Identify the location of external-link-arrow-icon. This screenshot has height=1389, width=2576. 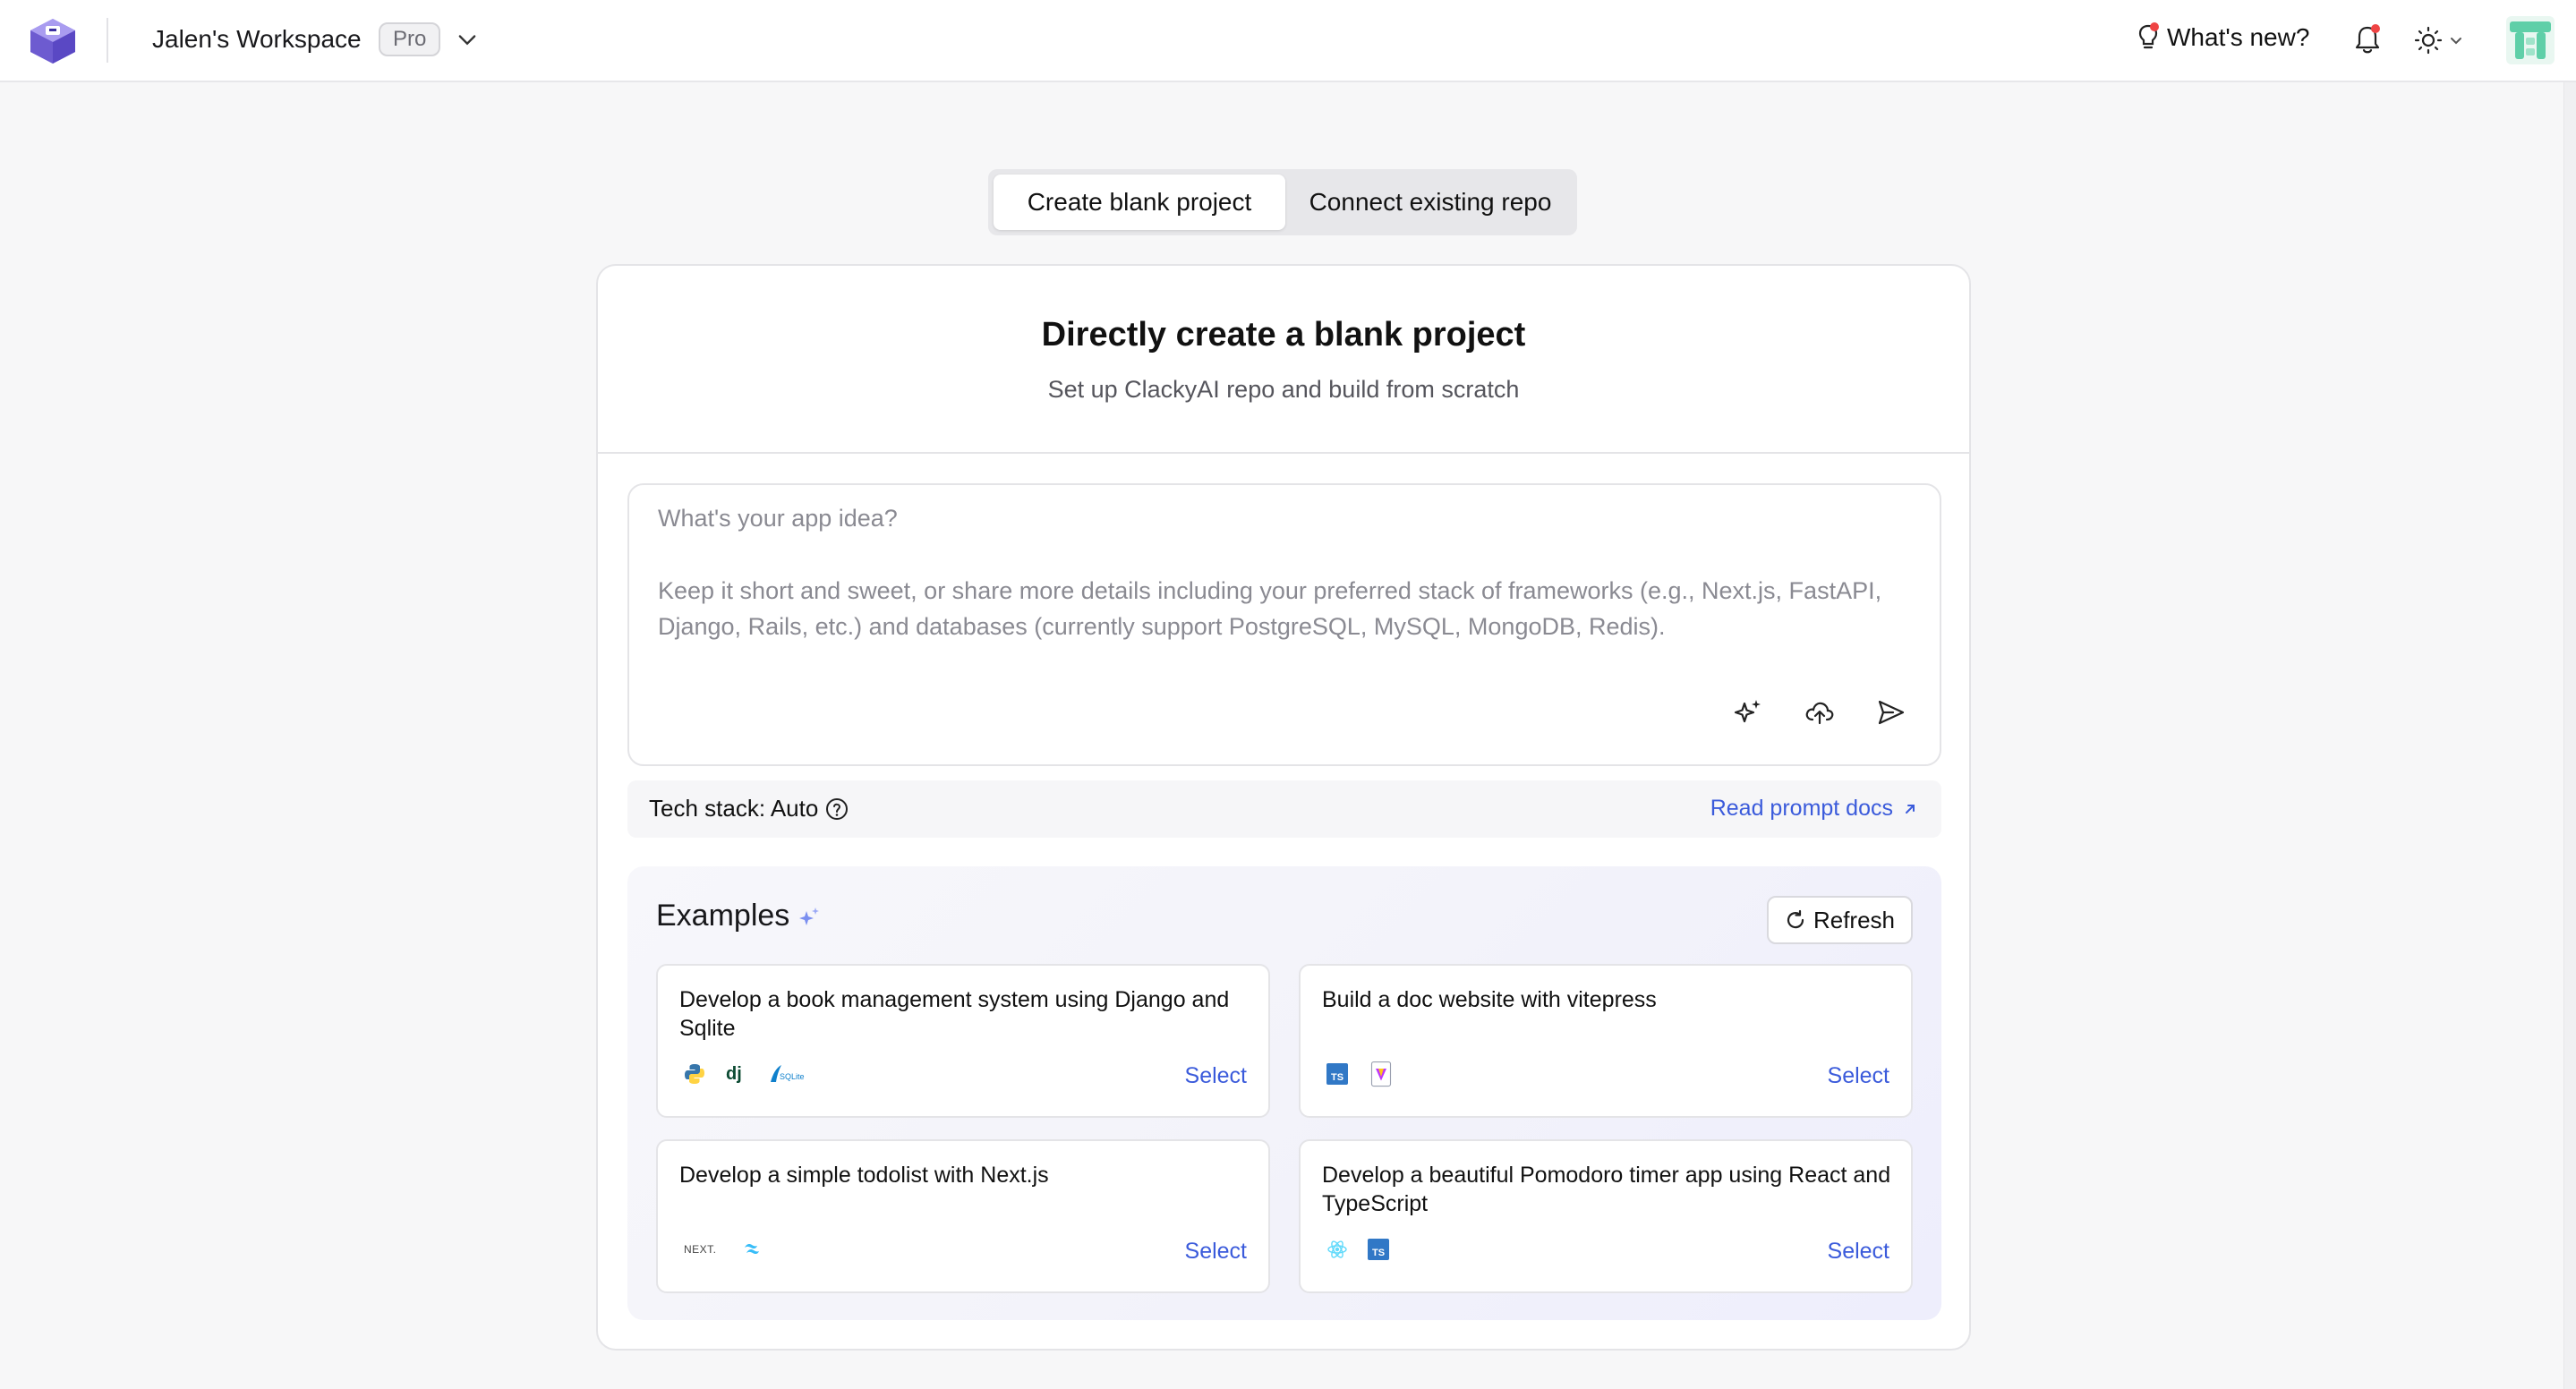
(1910, 809).